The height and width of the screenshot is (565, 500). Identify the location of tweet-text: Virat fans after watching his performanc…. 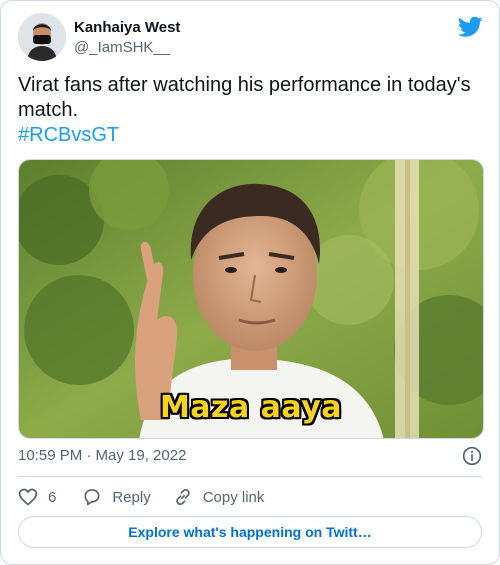
(251, 110).